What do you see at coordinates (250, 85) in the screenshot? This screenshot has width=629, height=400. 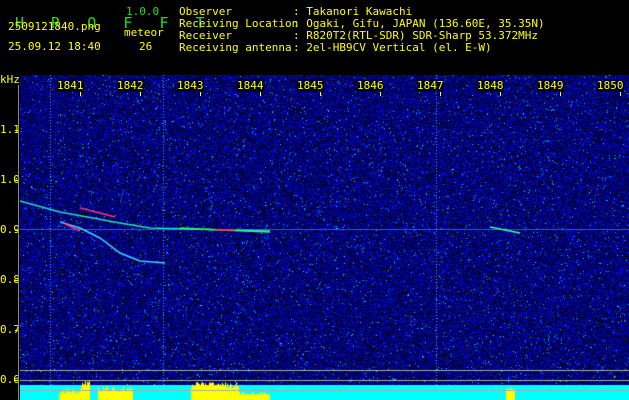 I see `x-tick-label: 1844` at bounding box center [250, 85].